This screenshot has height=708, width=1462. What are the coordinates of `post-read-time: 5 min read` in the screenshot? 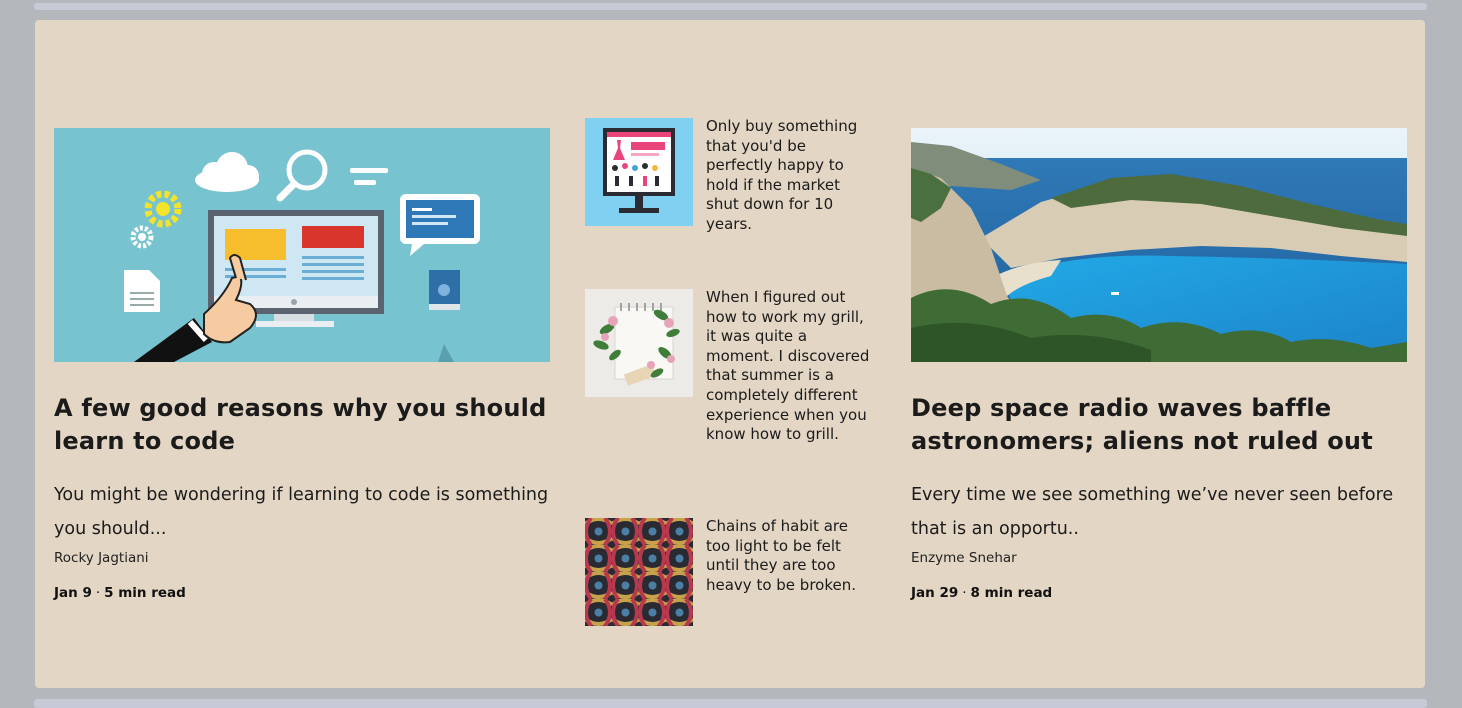 It's located at (145, 593).